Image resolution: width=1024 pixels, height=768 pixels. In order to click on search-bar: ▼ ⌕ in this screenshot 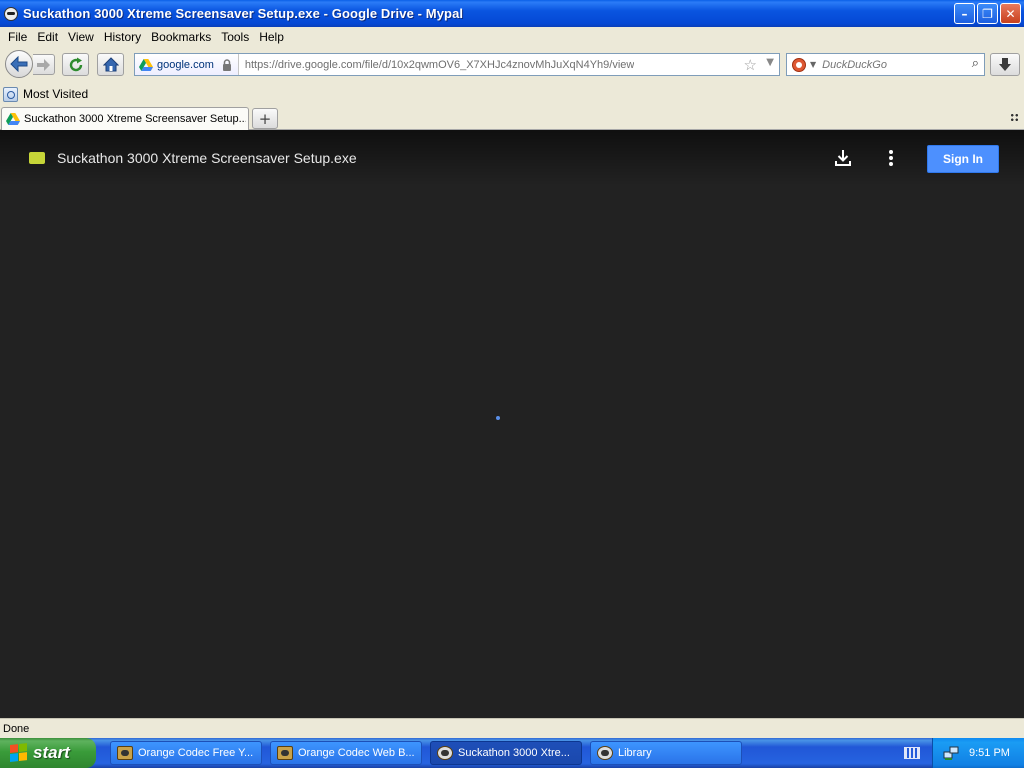, I will do `click(885, 64)`.